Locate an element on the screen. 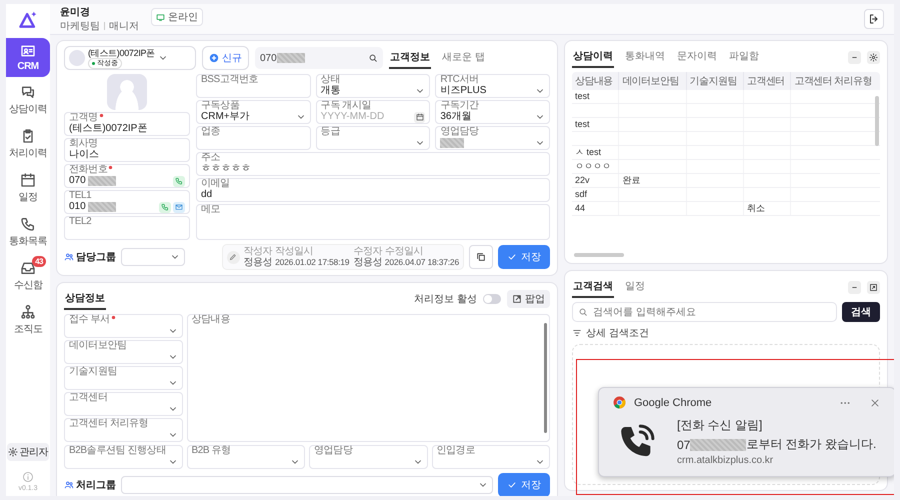  nav-item: 상담이력 is located at coordinates (28, 100).